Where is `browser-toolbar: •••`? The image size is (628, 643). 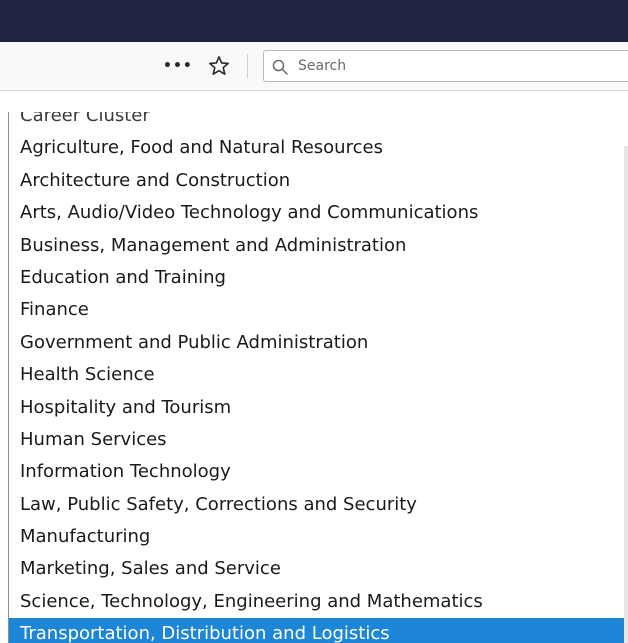 browser-toolbar: ••• is located at coordinates (314, 66).